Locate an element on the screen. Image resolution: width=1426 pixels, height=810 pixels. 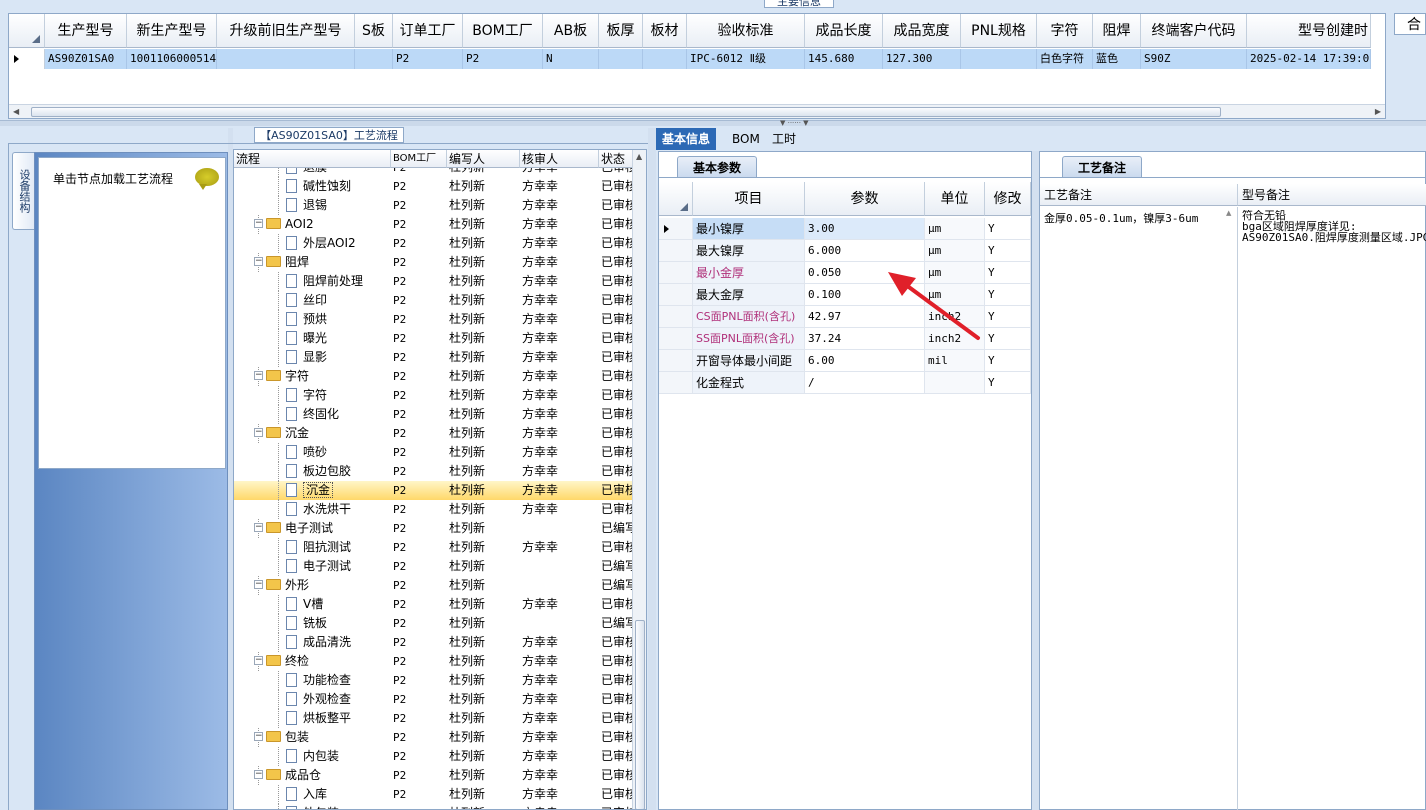
param-row: 开窗导体最小间距 6.00 mil Y is located at coordinates (845, 361).